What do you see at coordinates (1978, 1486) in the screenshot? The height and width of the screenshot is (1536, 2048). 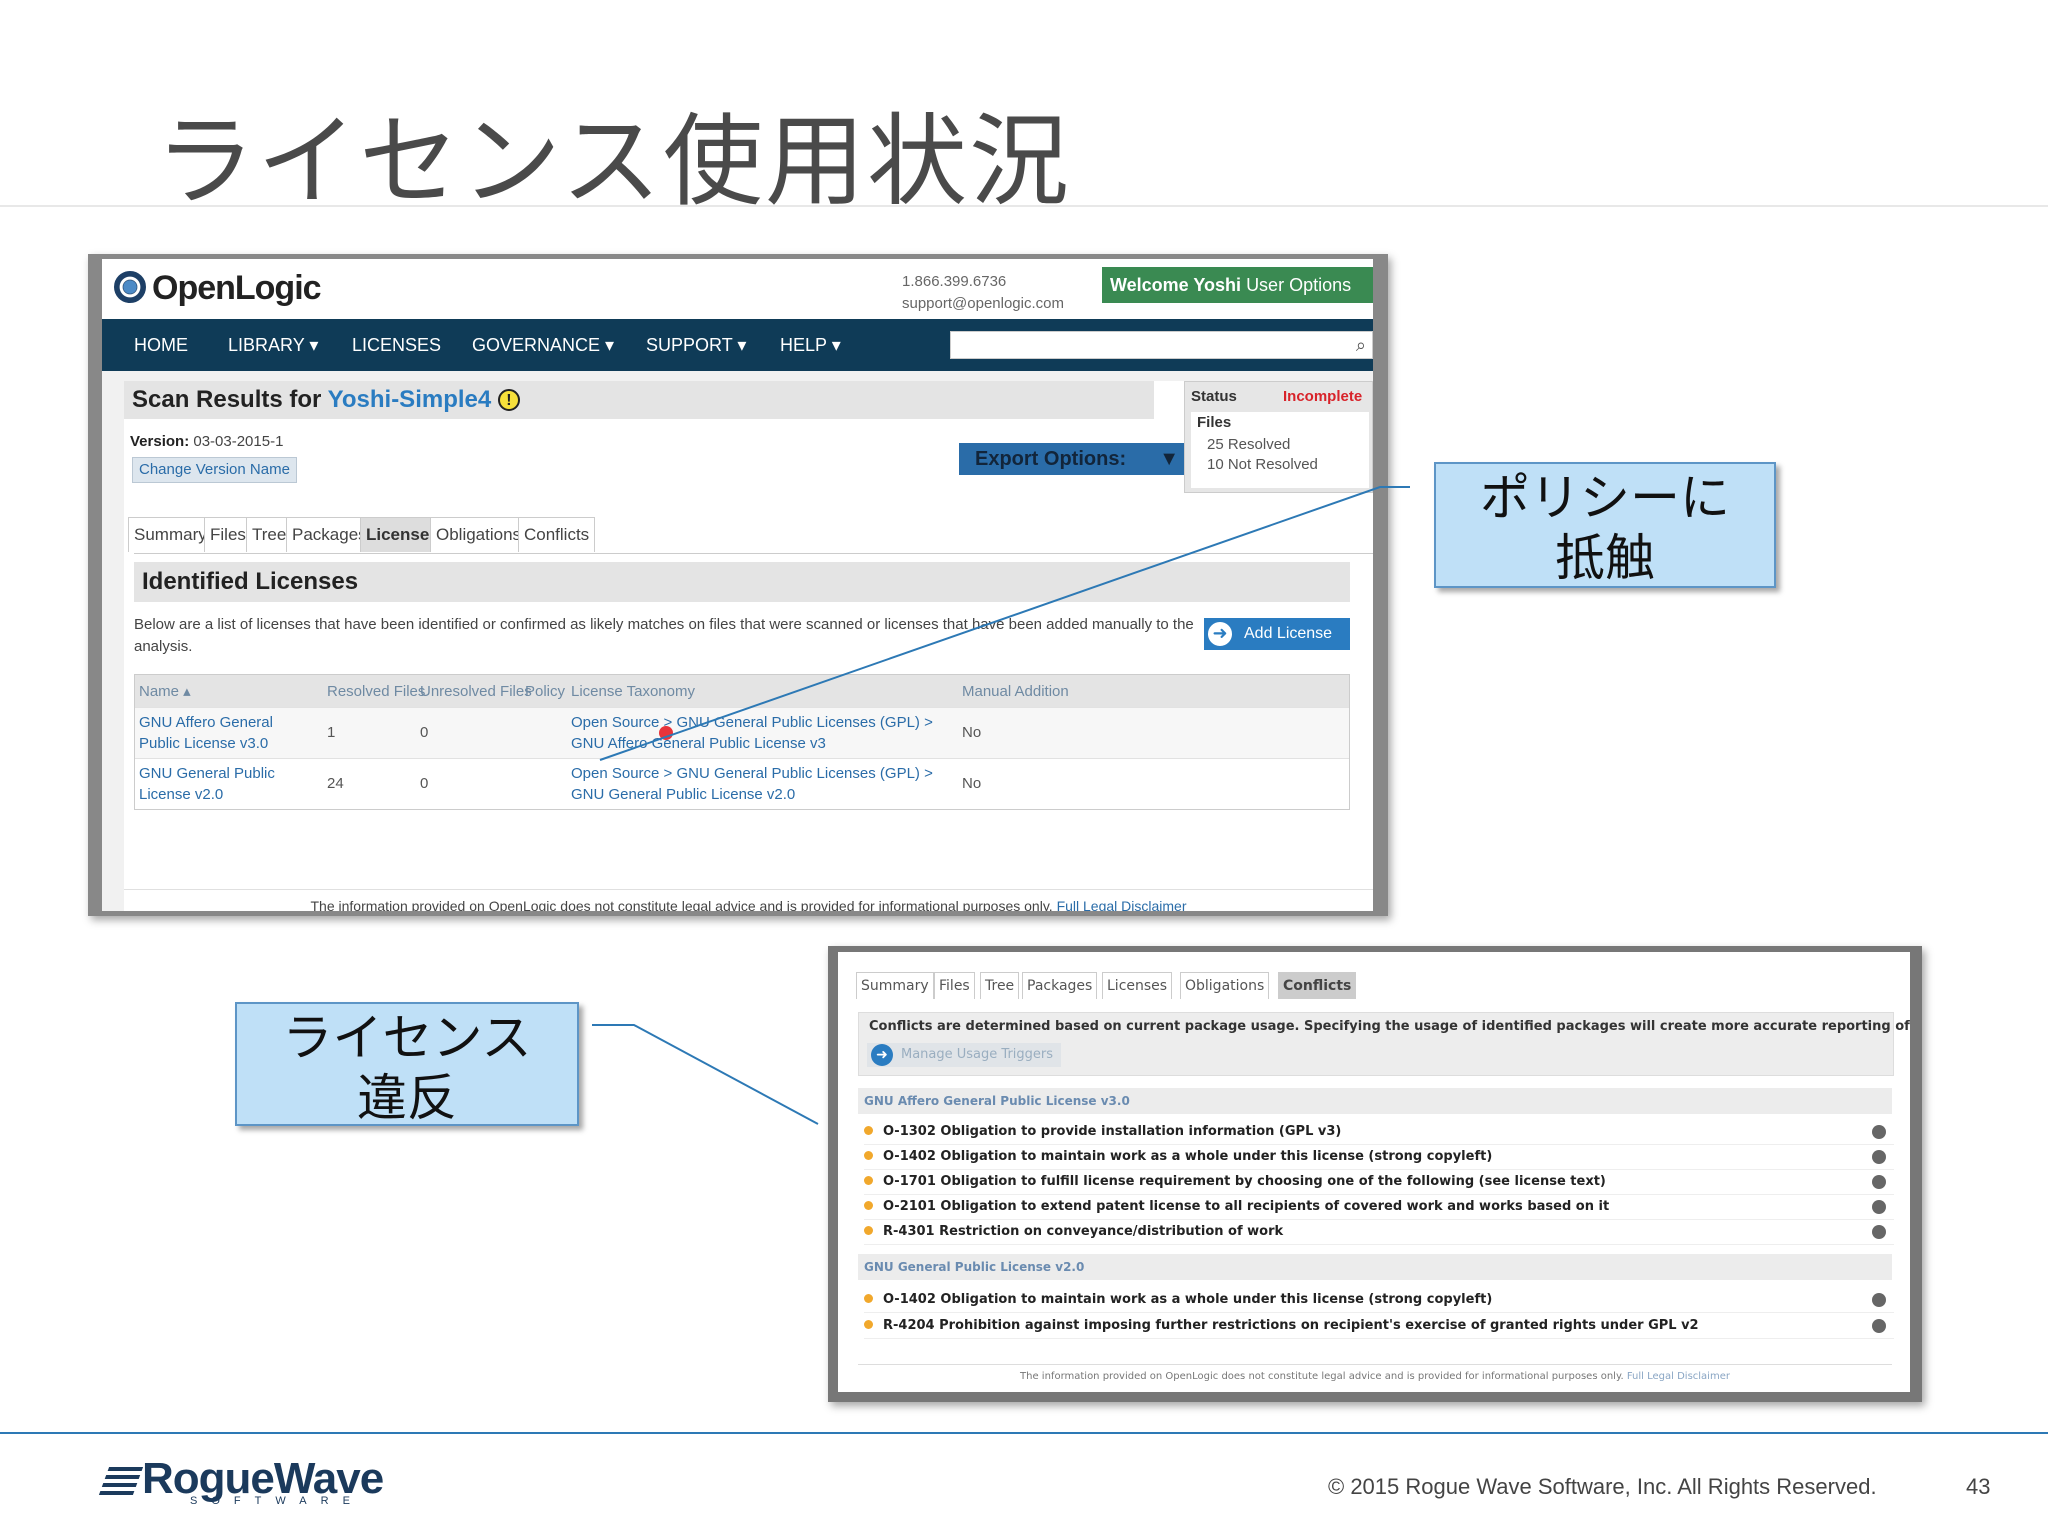 I see `page-number: 43` at bounding box center [1978, 1486].